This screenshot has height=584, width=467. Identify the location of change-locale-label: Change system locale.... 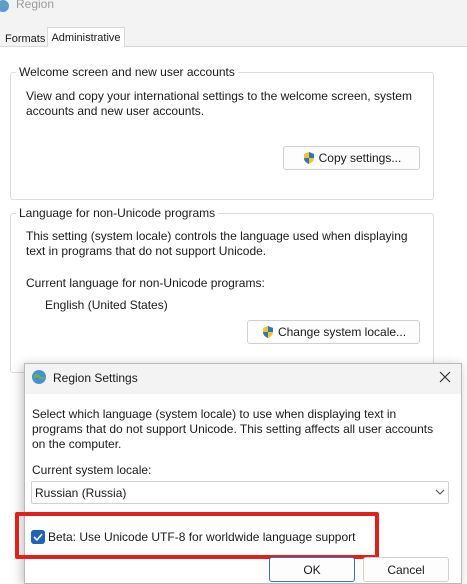
(342, 332).